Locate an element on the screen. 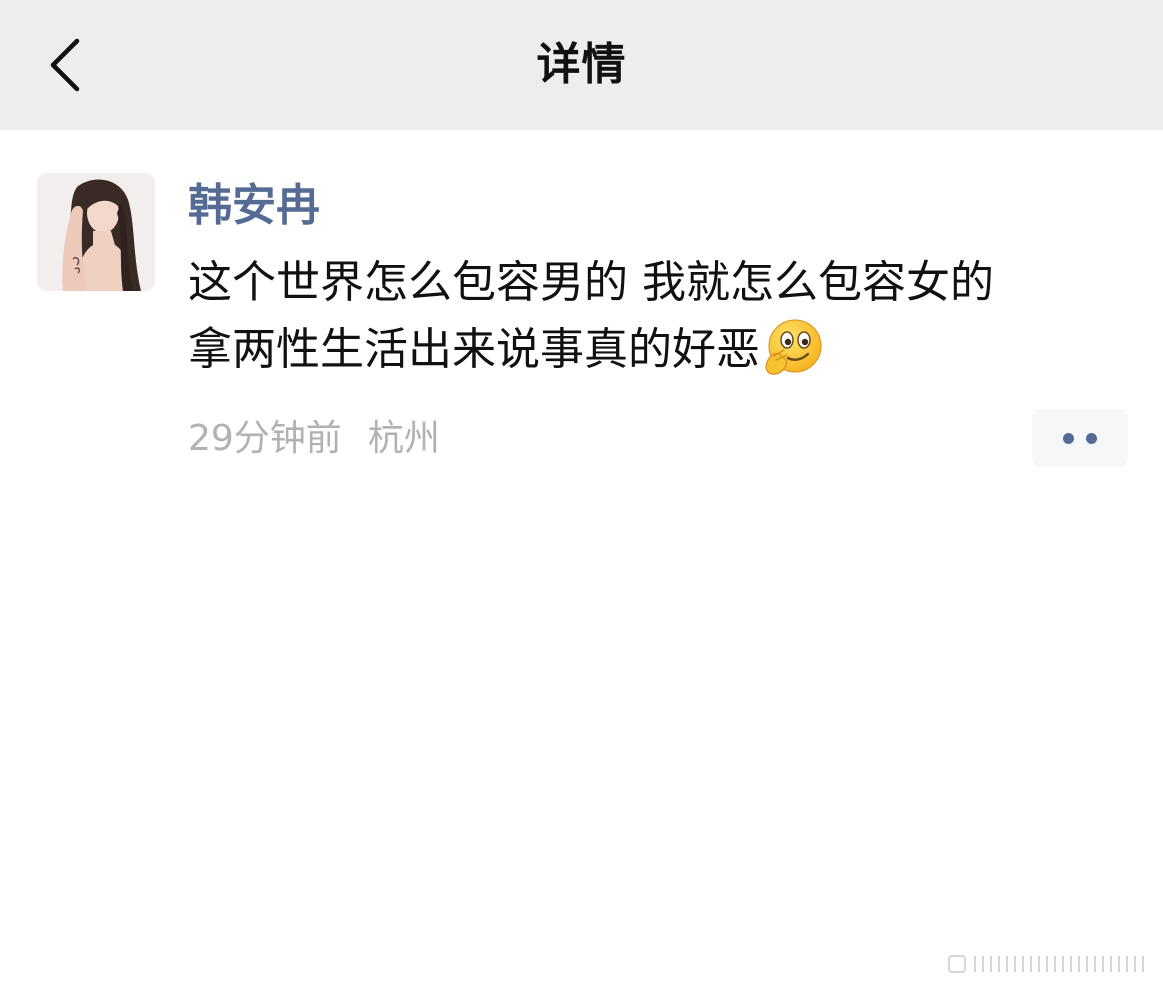 The width and height of the screenshot is (1163, 990). post-text-line-with-emoji: 拿两性生活出来说事真的好恶 is located at coordinates (668, 349).